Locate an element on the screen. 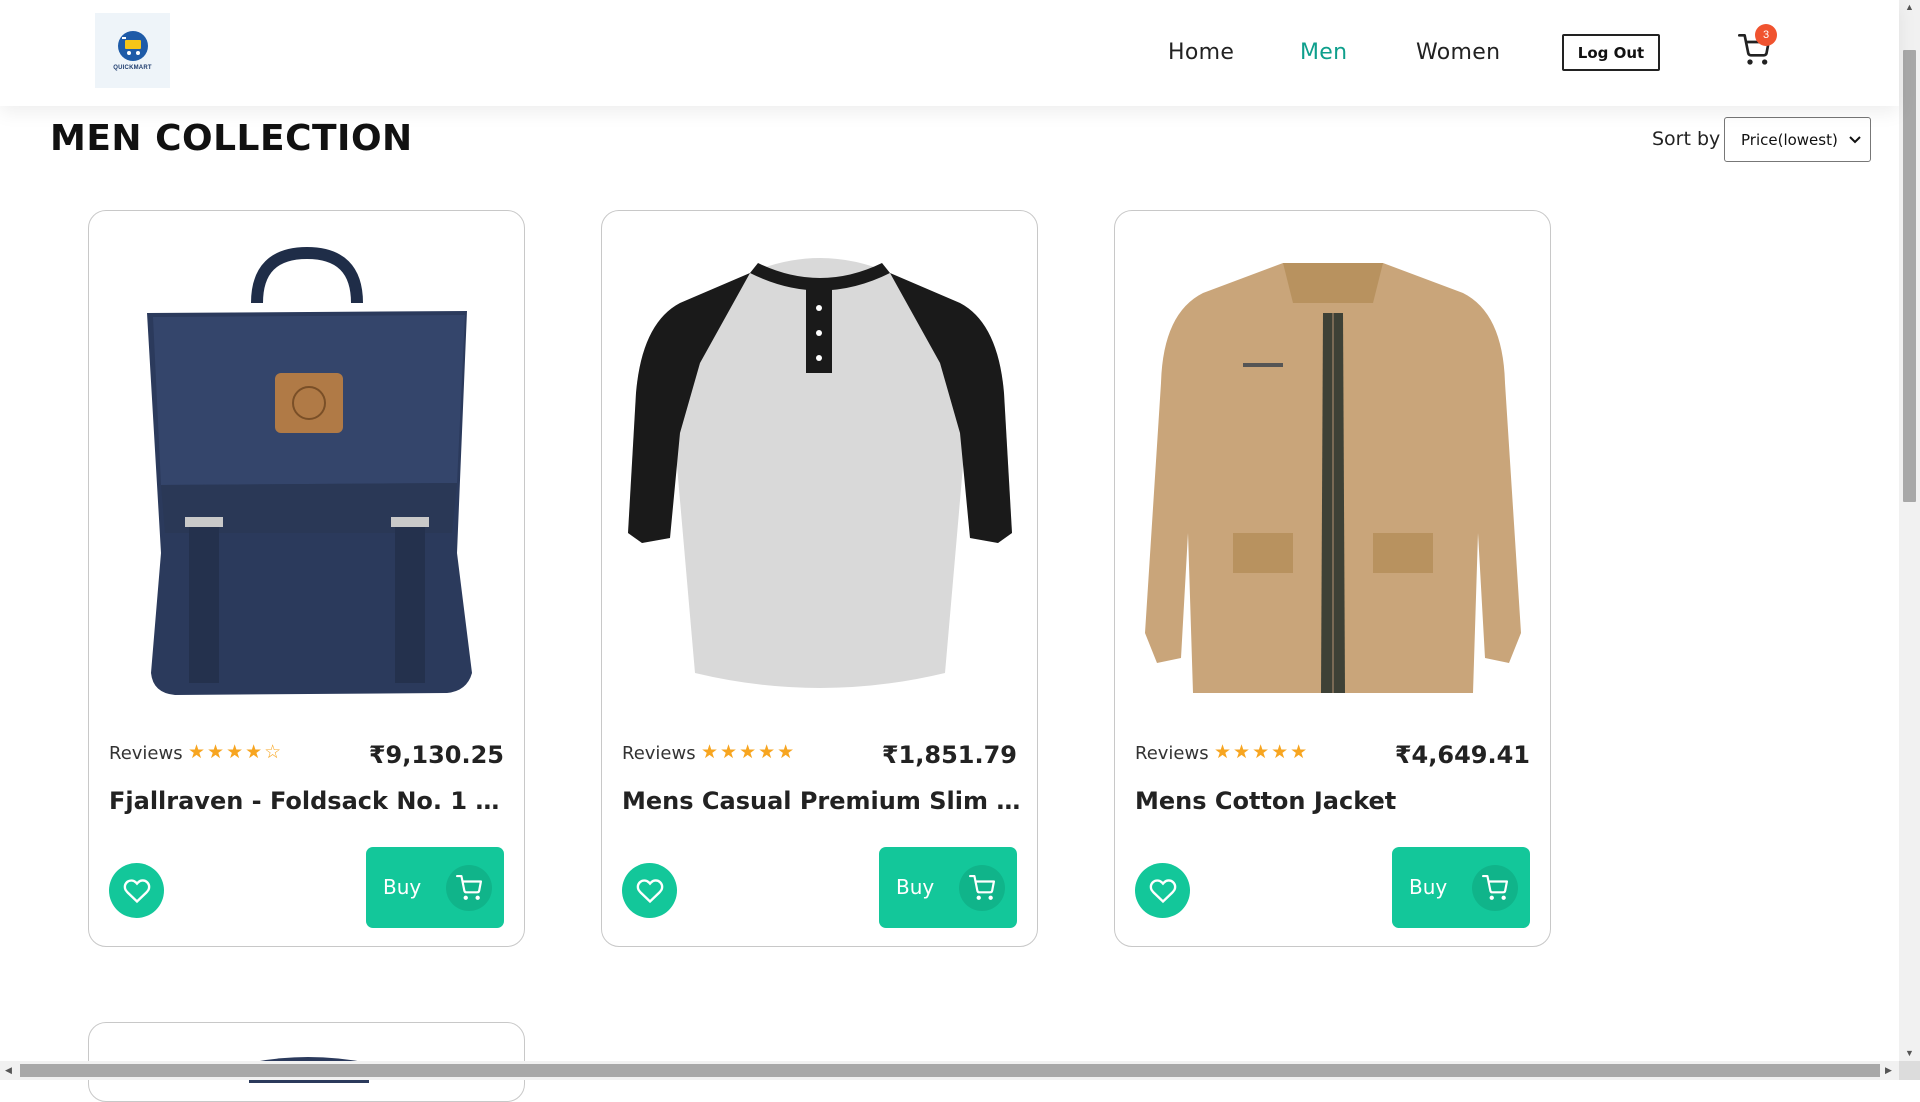 The height and width of the screenshot is (1102, 1920). product-price: ₹4,649.41 is located at coordinates (1462, 755).